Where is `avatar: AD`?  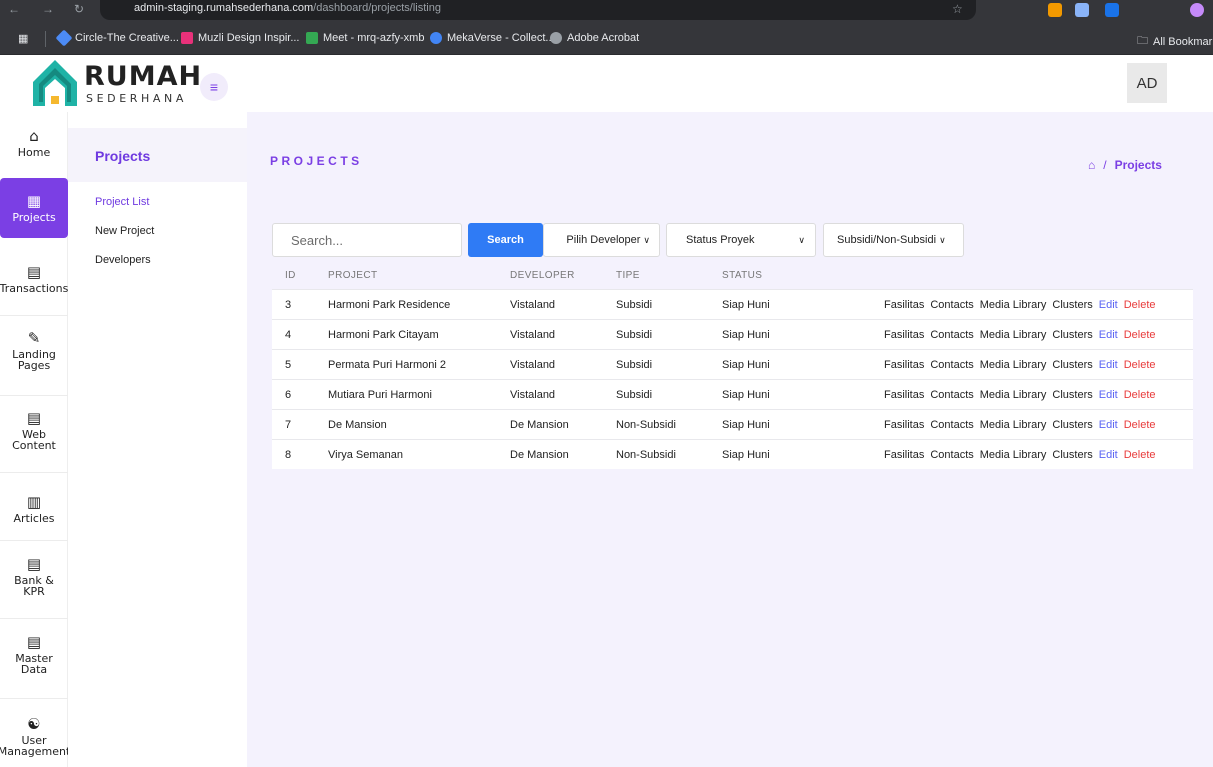
avatar: AD is located at coordinates (1147, 83).